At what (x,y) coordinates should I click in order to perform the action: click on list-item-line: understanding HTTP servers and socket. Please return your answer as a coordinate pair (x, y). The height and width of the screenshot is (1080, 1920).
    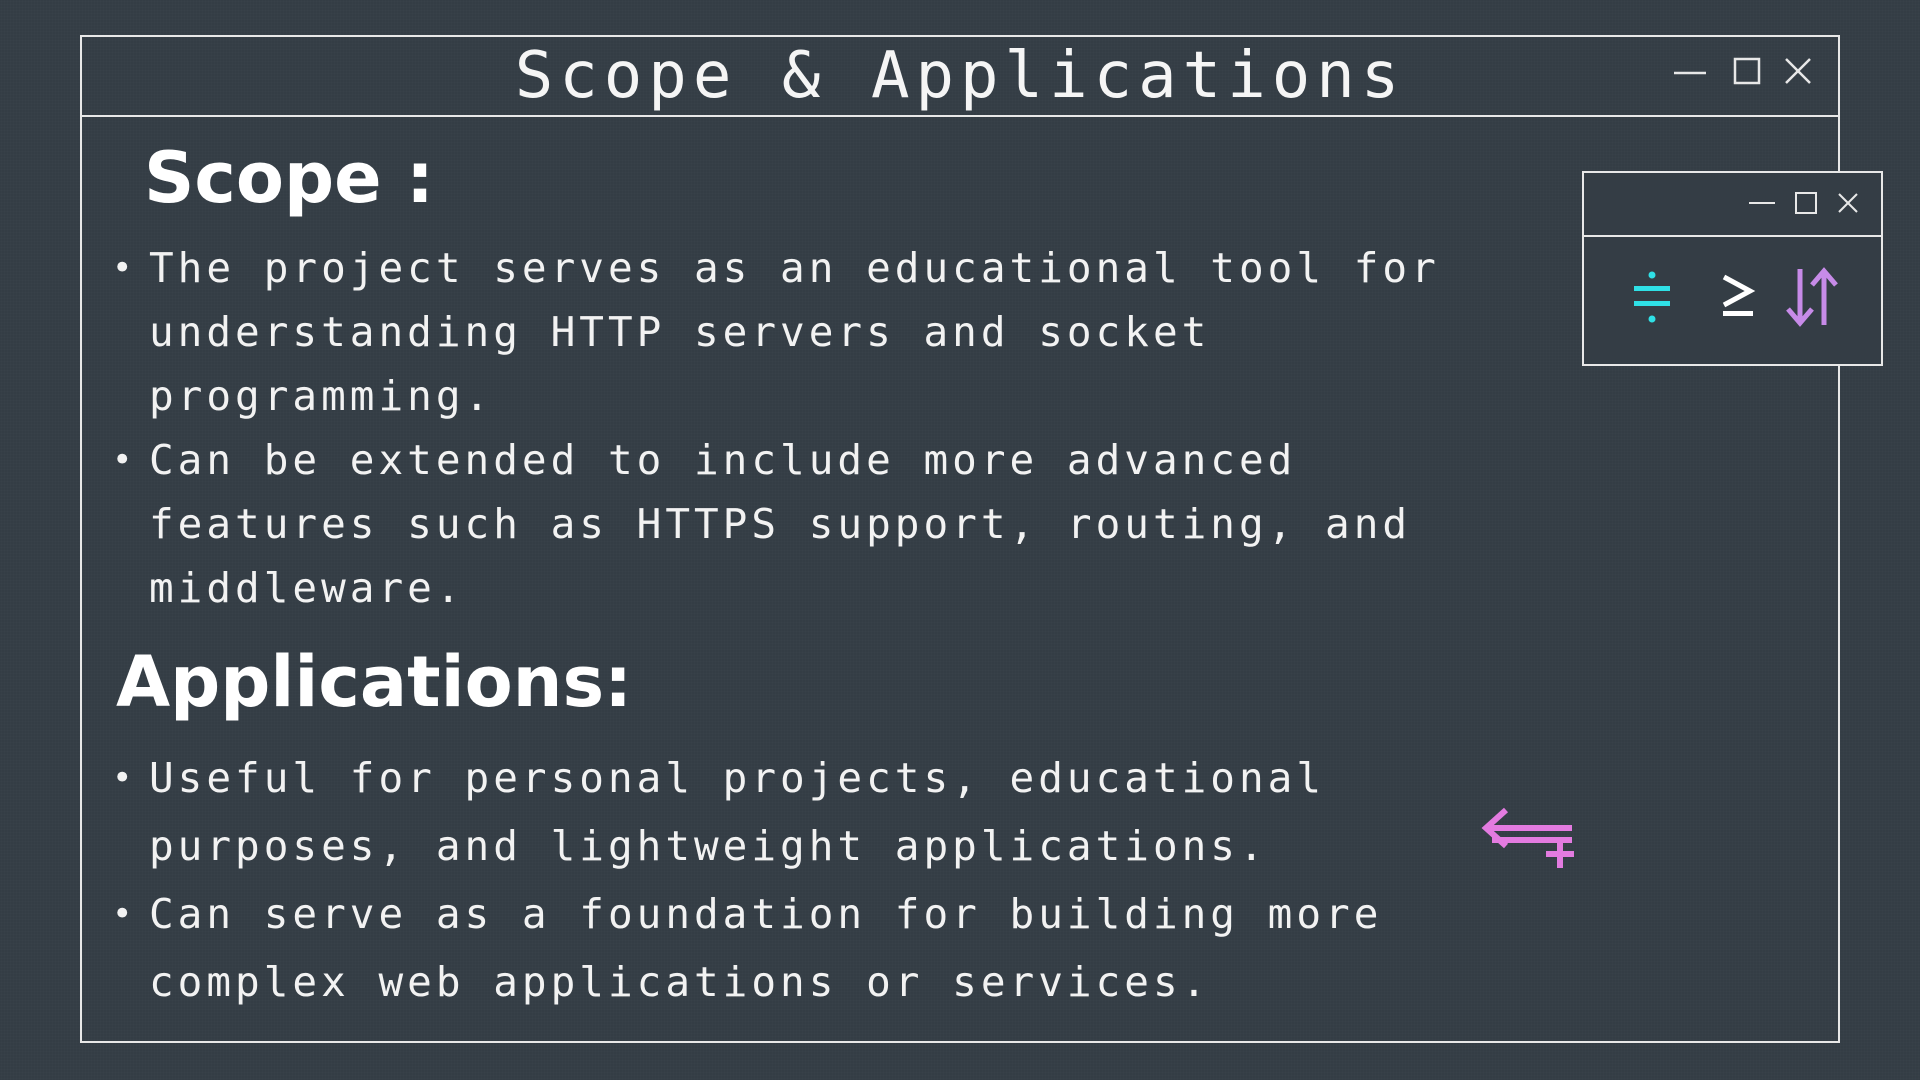
    Looking at the image, I should click on (680, 332).